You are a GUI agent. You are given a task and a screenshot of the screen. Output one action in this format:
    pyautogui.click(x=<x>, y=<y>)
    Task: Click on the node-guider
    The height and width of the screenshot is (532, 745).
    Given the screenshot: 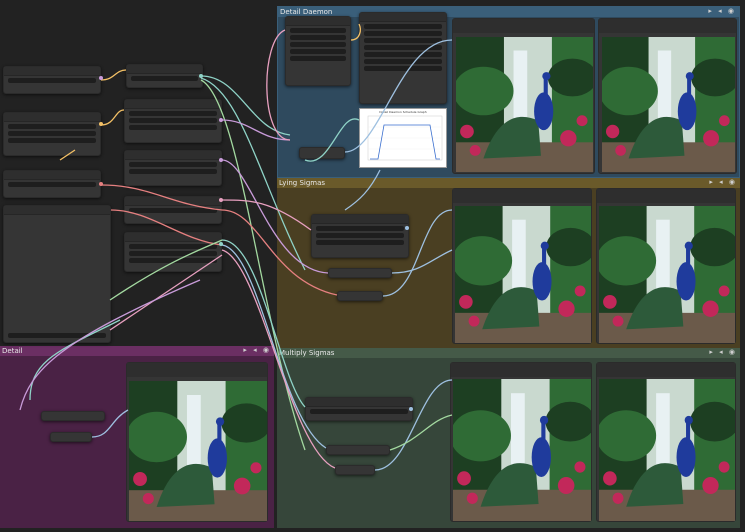 What is the action you would take?
    pyautogui.click(x=173, y=210)
    